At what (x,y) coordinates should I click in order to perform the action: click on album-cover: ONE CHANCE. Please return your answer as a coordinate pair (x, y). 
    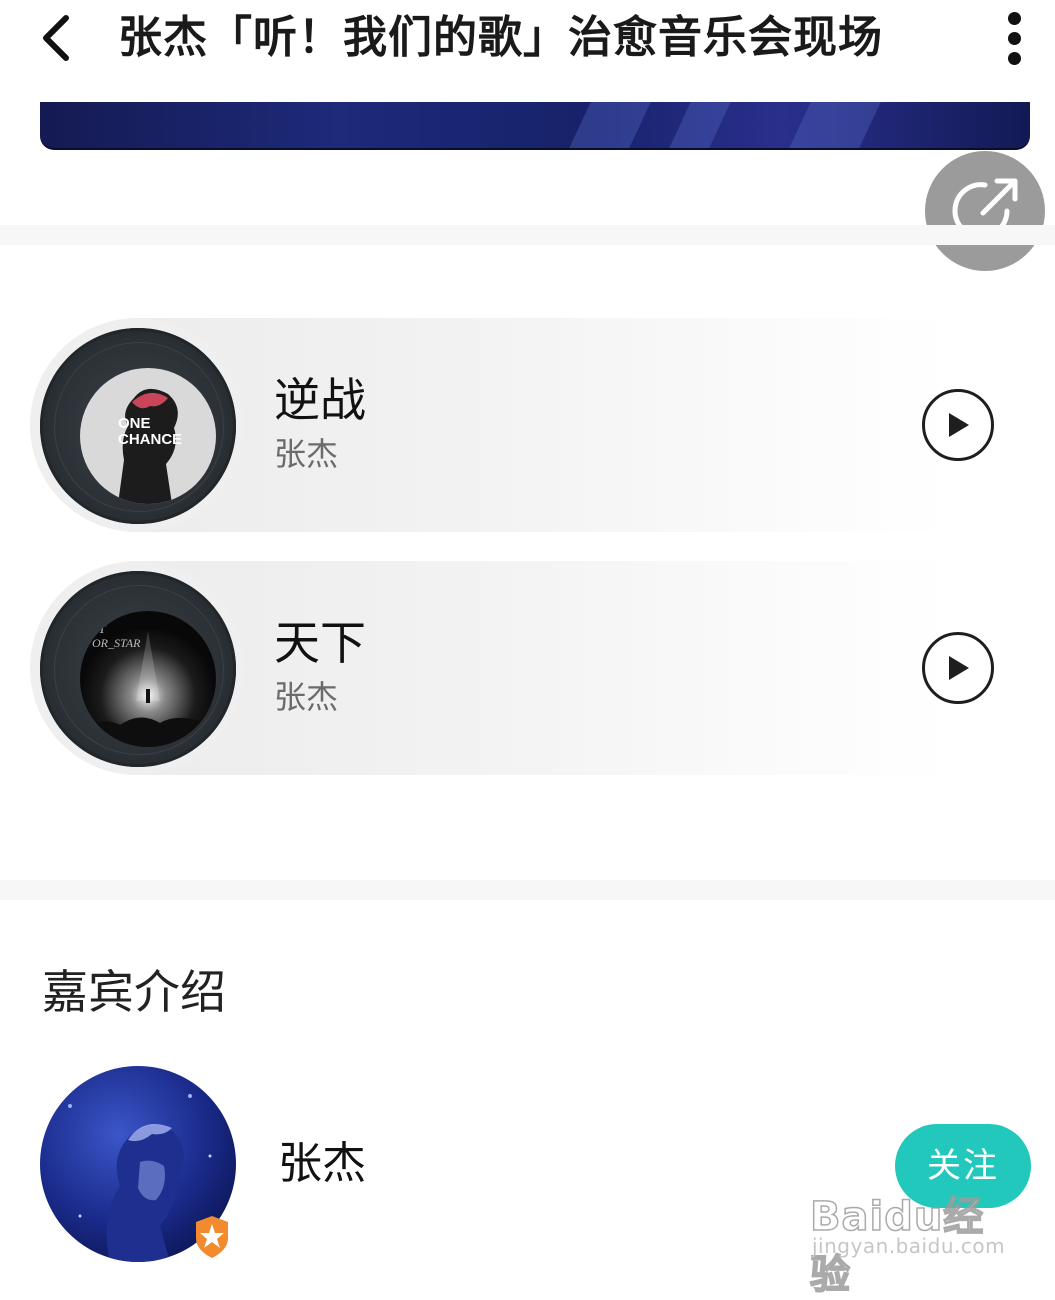
    Looking at the image, I should click on (148, 436).